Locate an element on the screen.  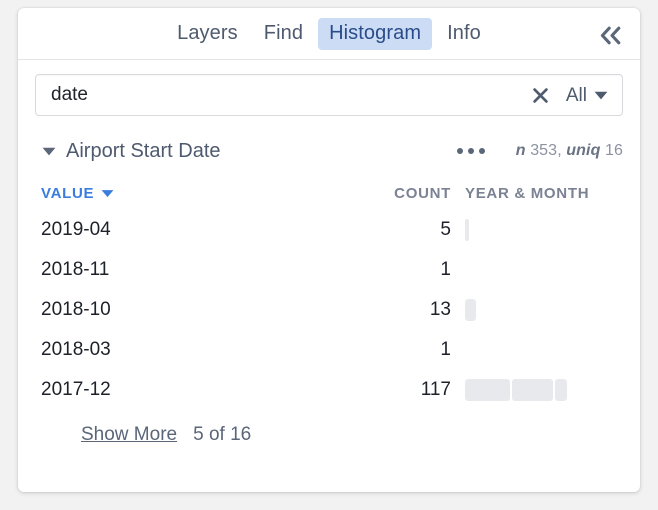
cell-count: 13 is located at coordinates (440, 309).